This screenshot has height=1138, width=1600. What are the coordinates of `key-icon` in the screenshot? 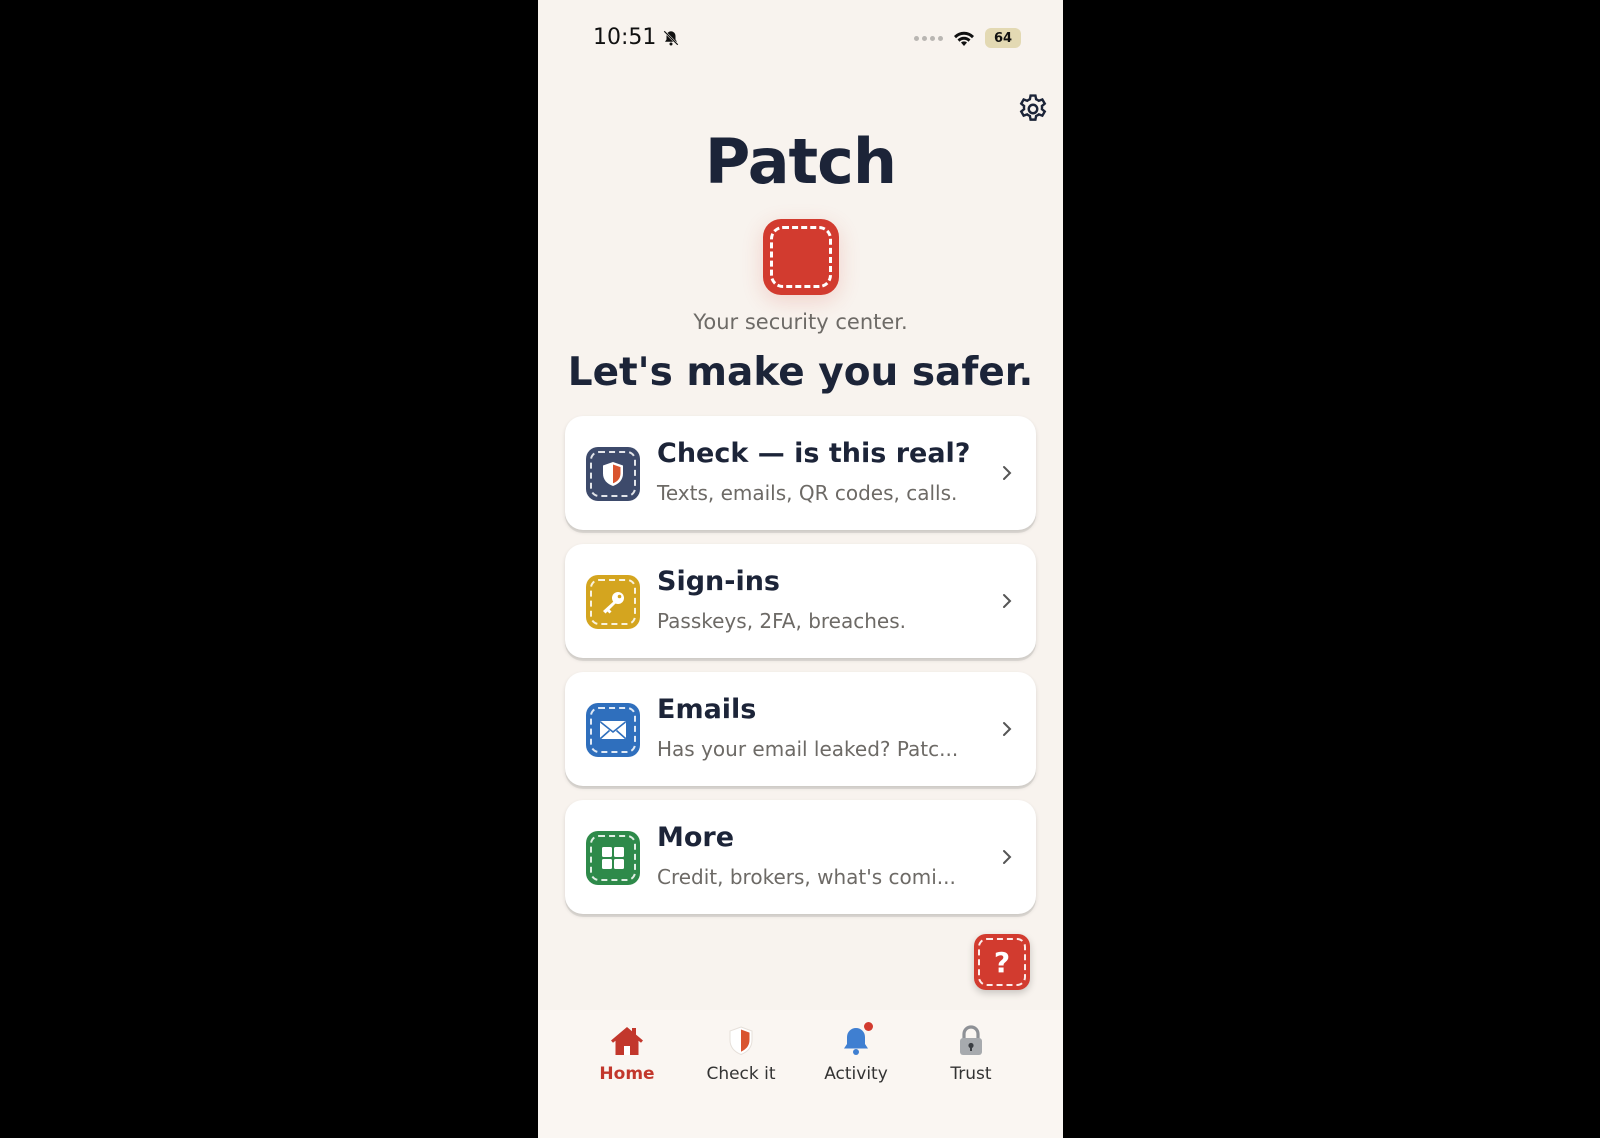 It's located at (613, 603).